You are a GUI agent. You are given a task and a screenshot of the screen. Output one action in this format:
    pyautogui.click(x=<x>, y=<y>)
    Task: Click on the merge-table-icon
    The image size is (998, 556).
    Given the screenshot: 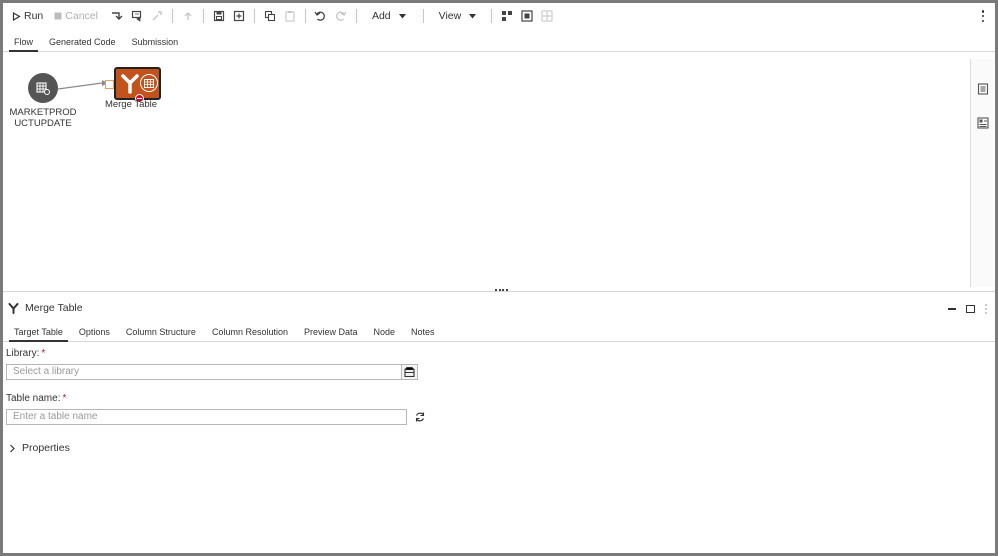 What is the action you would take?
    pyautogui.click(x=13, y=308)
    